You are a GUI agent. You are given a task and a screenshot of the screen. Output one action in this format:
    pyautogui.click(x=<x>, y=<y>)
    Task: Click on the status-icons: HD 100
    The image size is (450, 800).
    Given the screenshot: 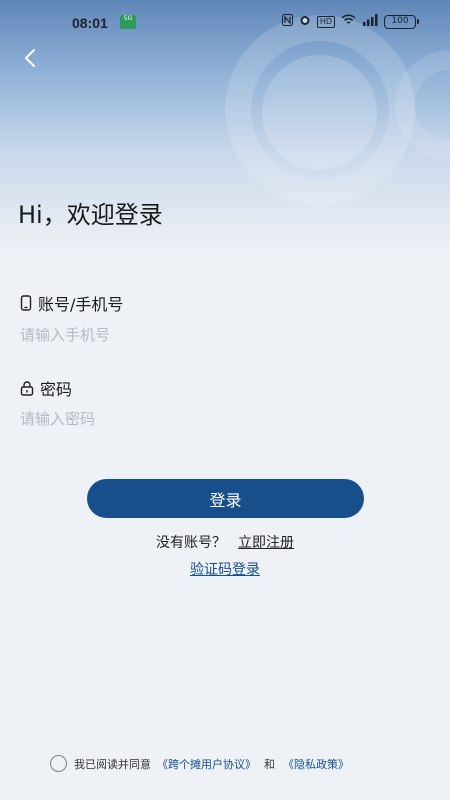 What is the action you would take?
    pyautogui.click(x=350, y=21)
    